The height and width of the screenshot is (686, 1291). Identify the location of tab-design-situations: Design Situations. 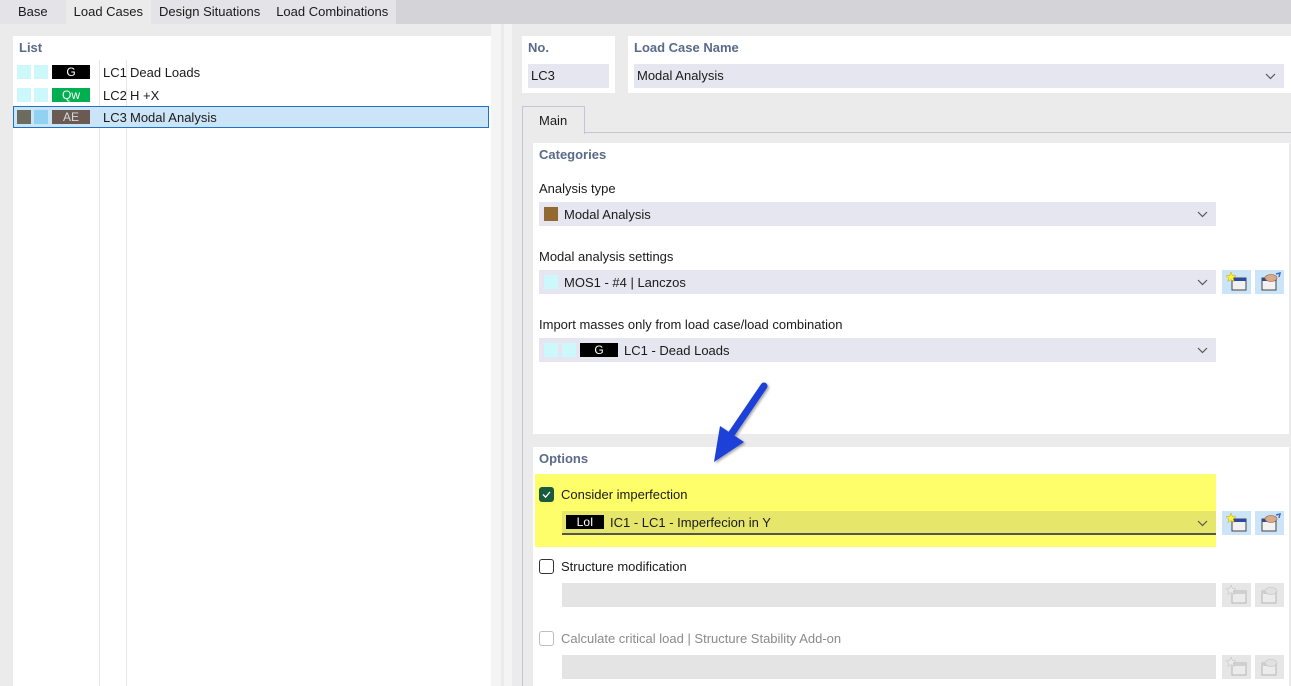
(210, 12).